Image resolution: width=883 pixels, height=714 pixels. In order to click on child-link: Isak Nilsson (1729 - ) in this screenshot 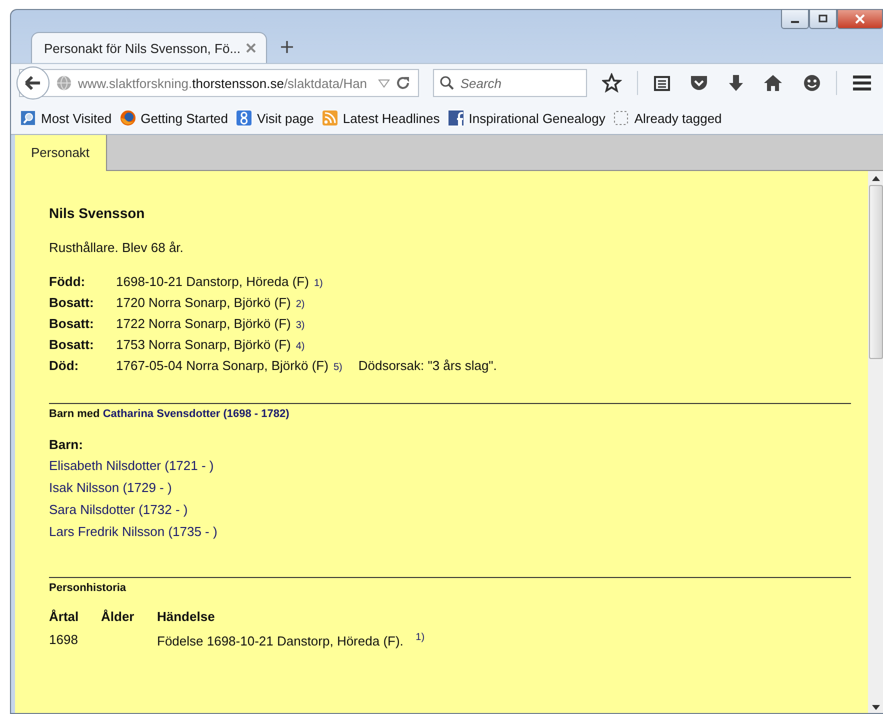, I will do `click(110, 487)`.